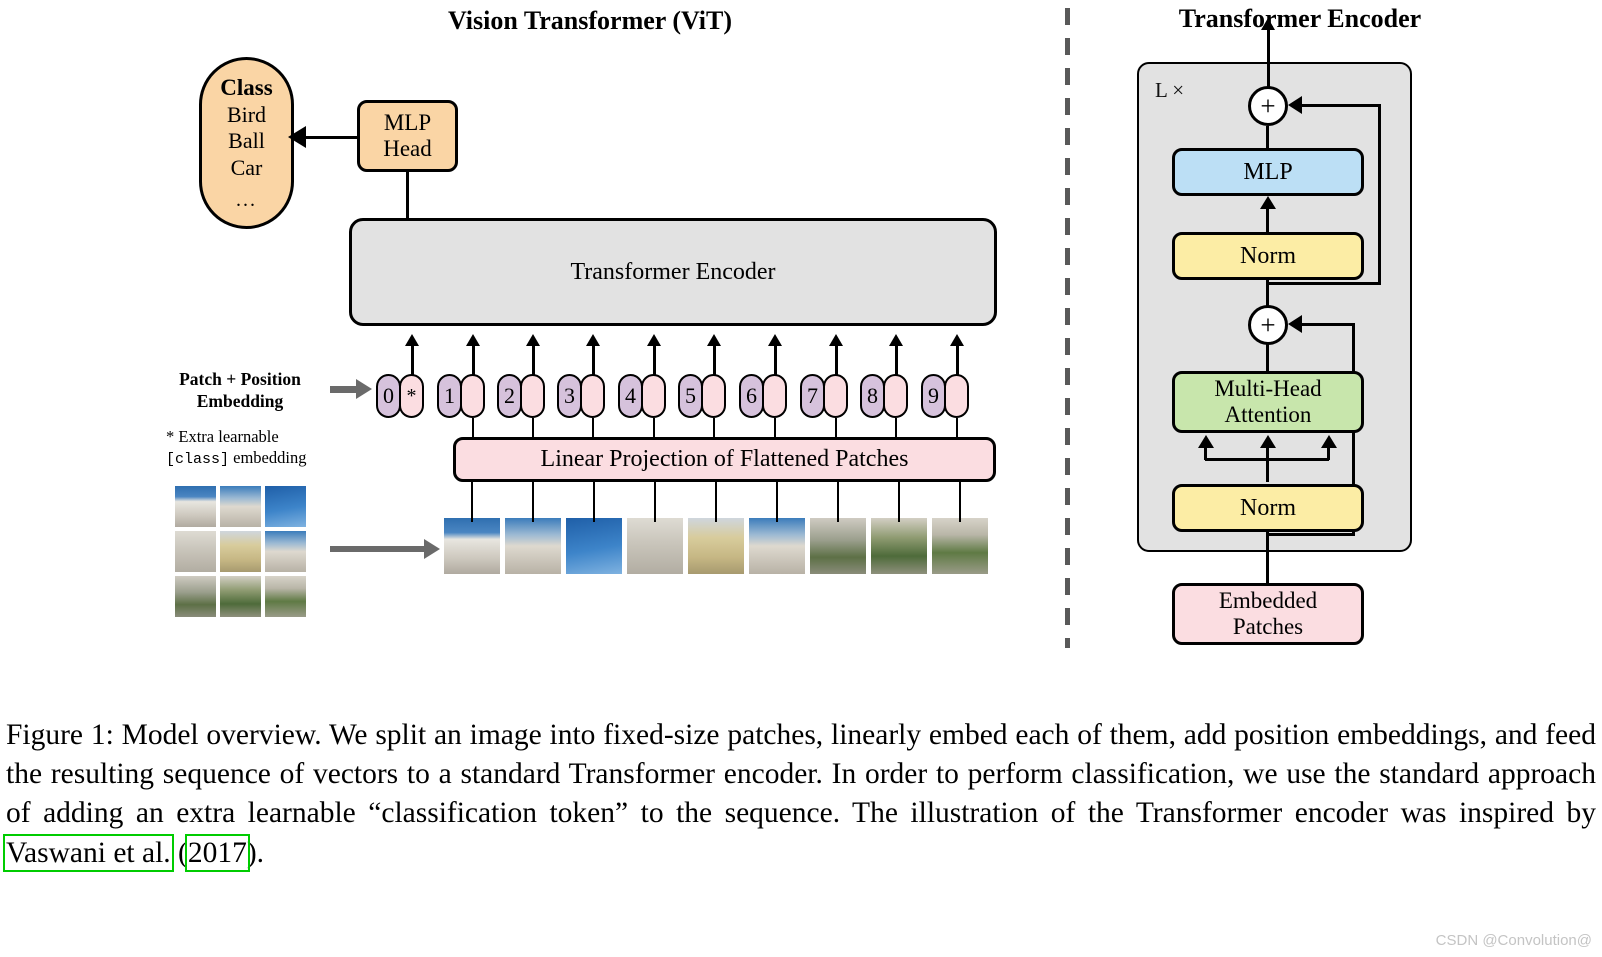 This screenshot has height=957, width=1602. What do you see at coordinates (1267, 358) in the screenshot?
I see `mha-to-add-line` at bounding box center [1267, 358].